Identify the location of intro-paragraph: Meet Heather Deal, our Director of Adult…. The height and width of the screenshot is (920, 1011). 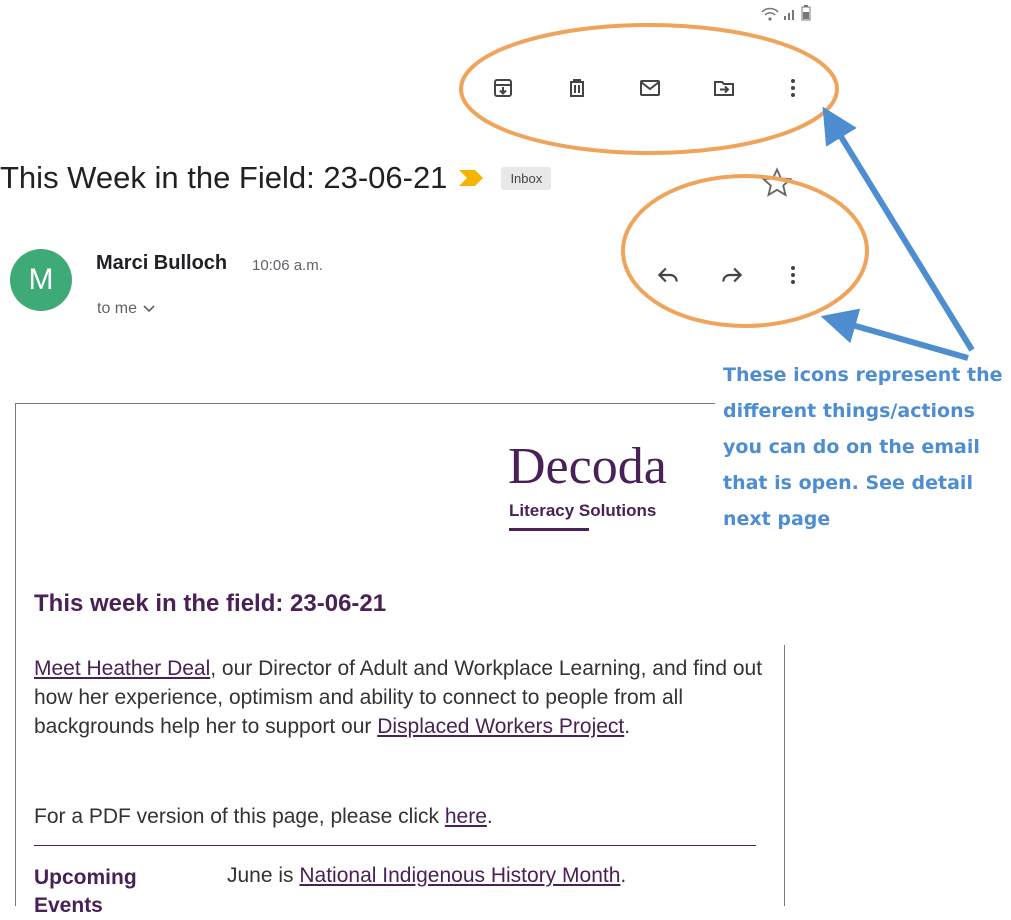
(399, 697).